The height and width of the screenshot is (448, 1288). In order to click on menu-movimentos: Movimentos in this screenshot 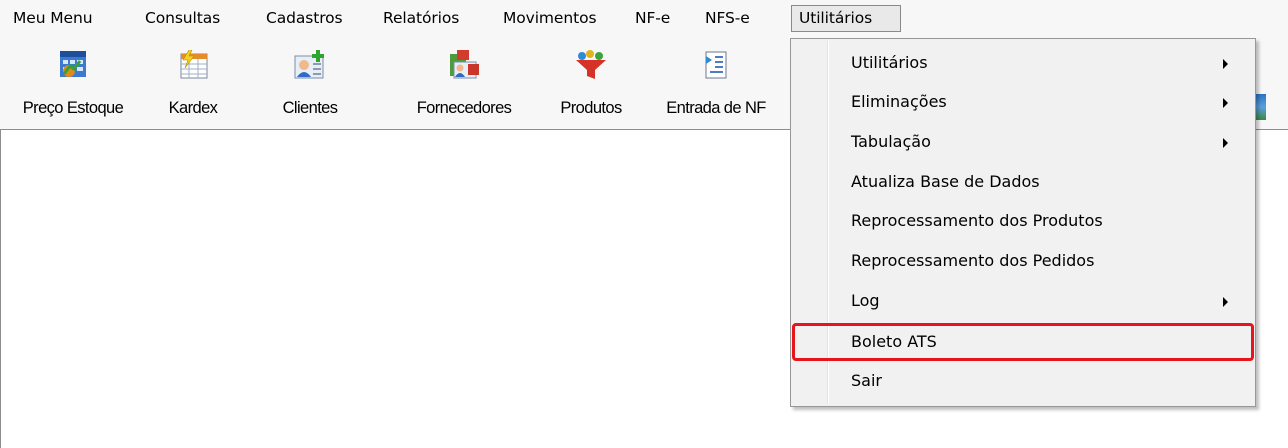, I will do `click(549, 18)`.